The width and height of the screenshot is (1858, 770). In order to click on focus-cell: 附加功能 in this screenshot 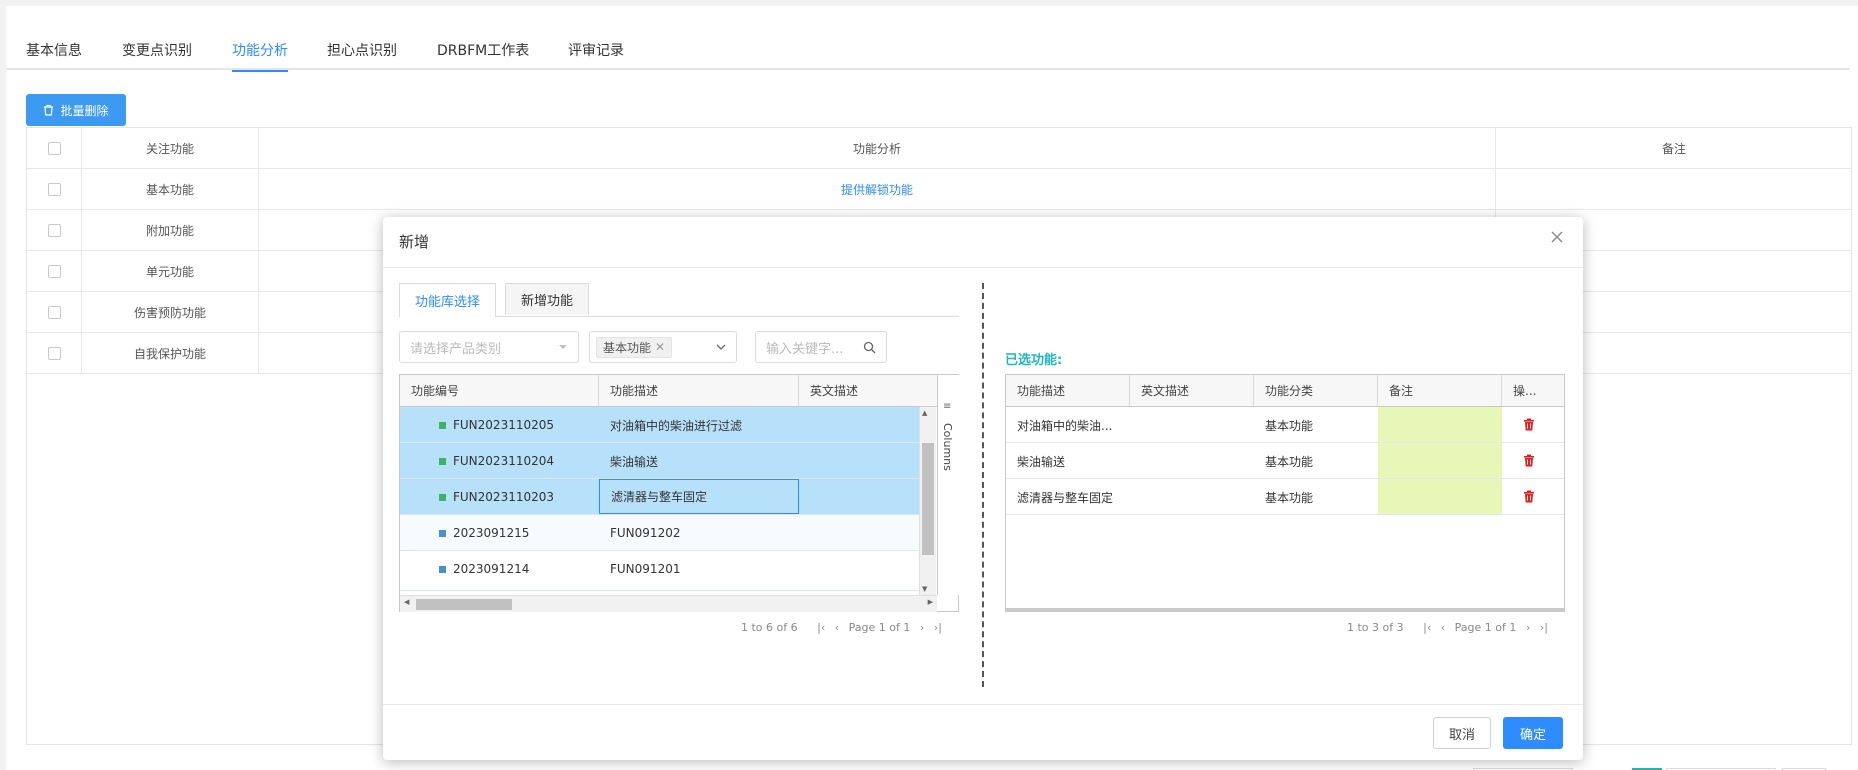, I will do `click(170, 230)`.